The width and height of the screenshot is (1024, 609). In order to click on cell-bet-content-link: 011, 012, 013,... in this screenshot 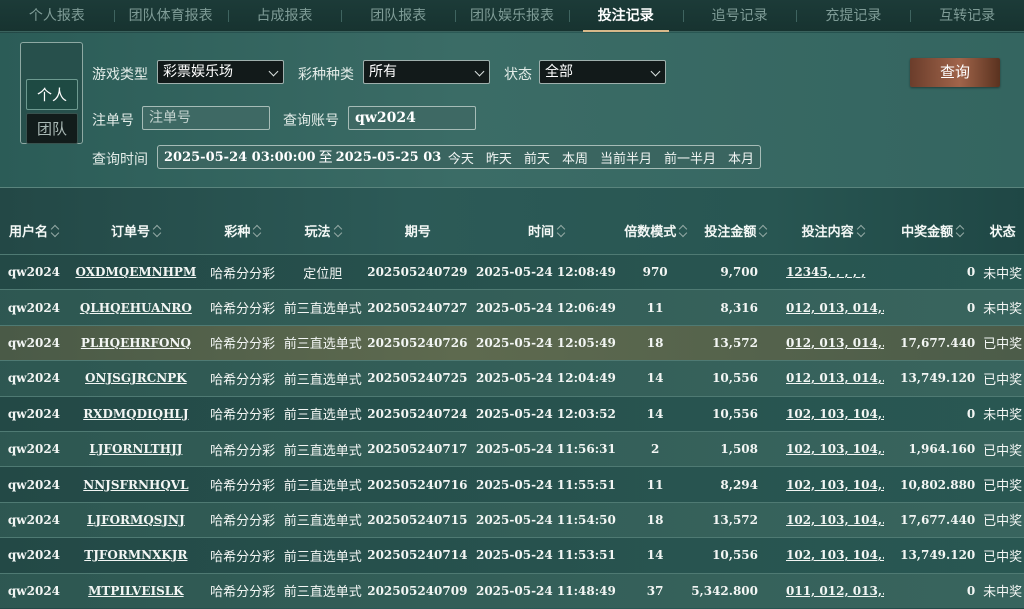, I will do `click(833, 591)`.